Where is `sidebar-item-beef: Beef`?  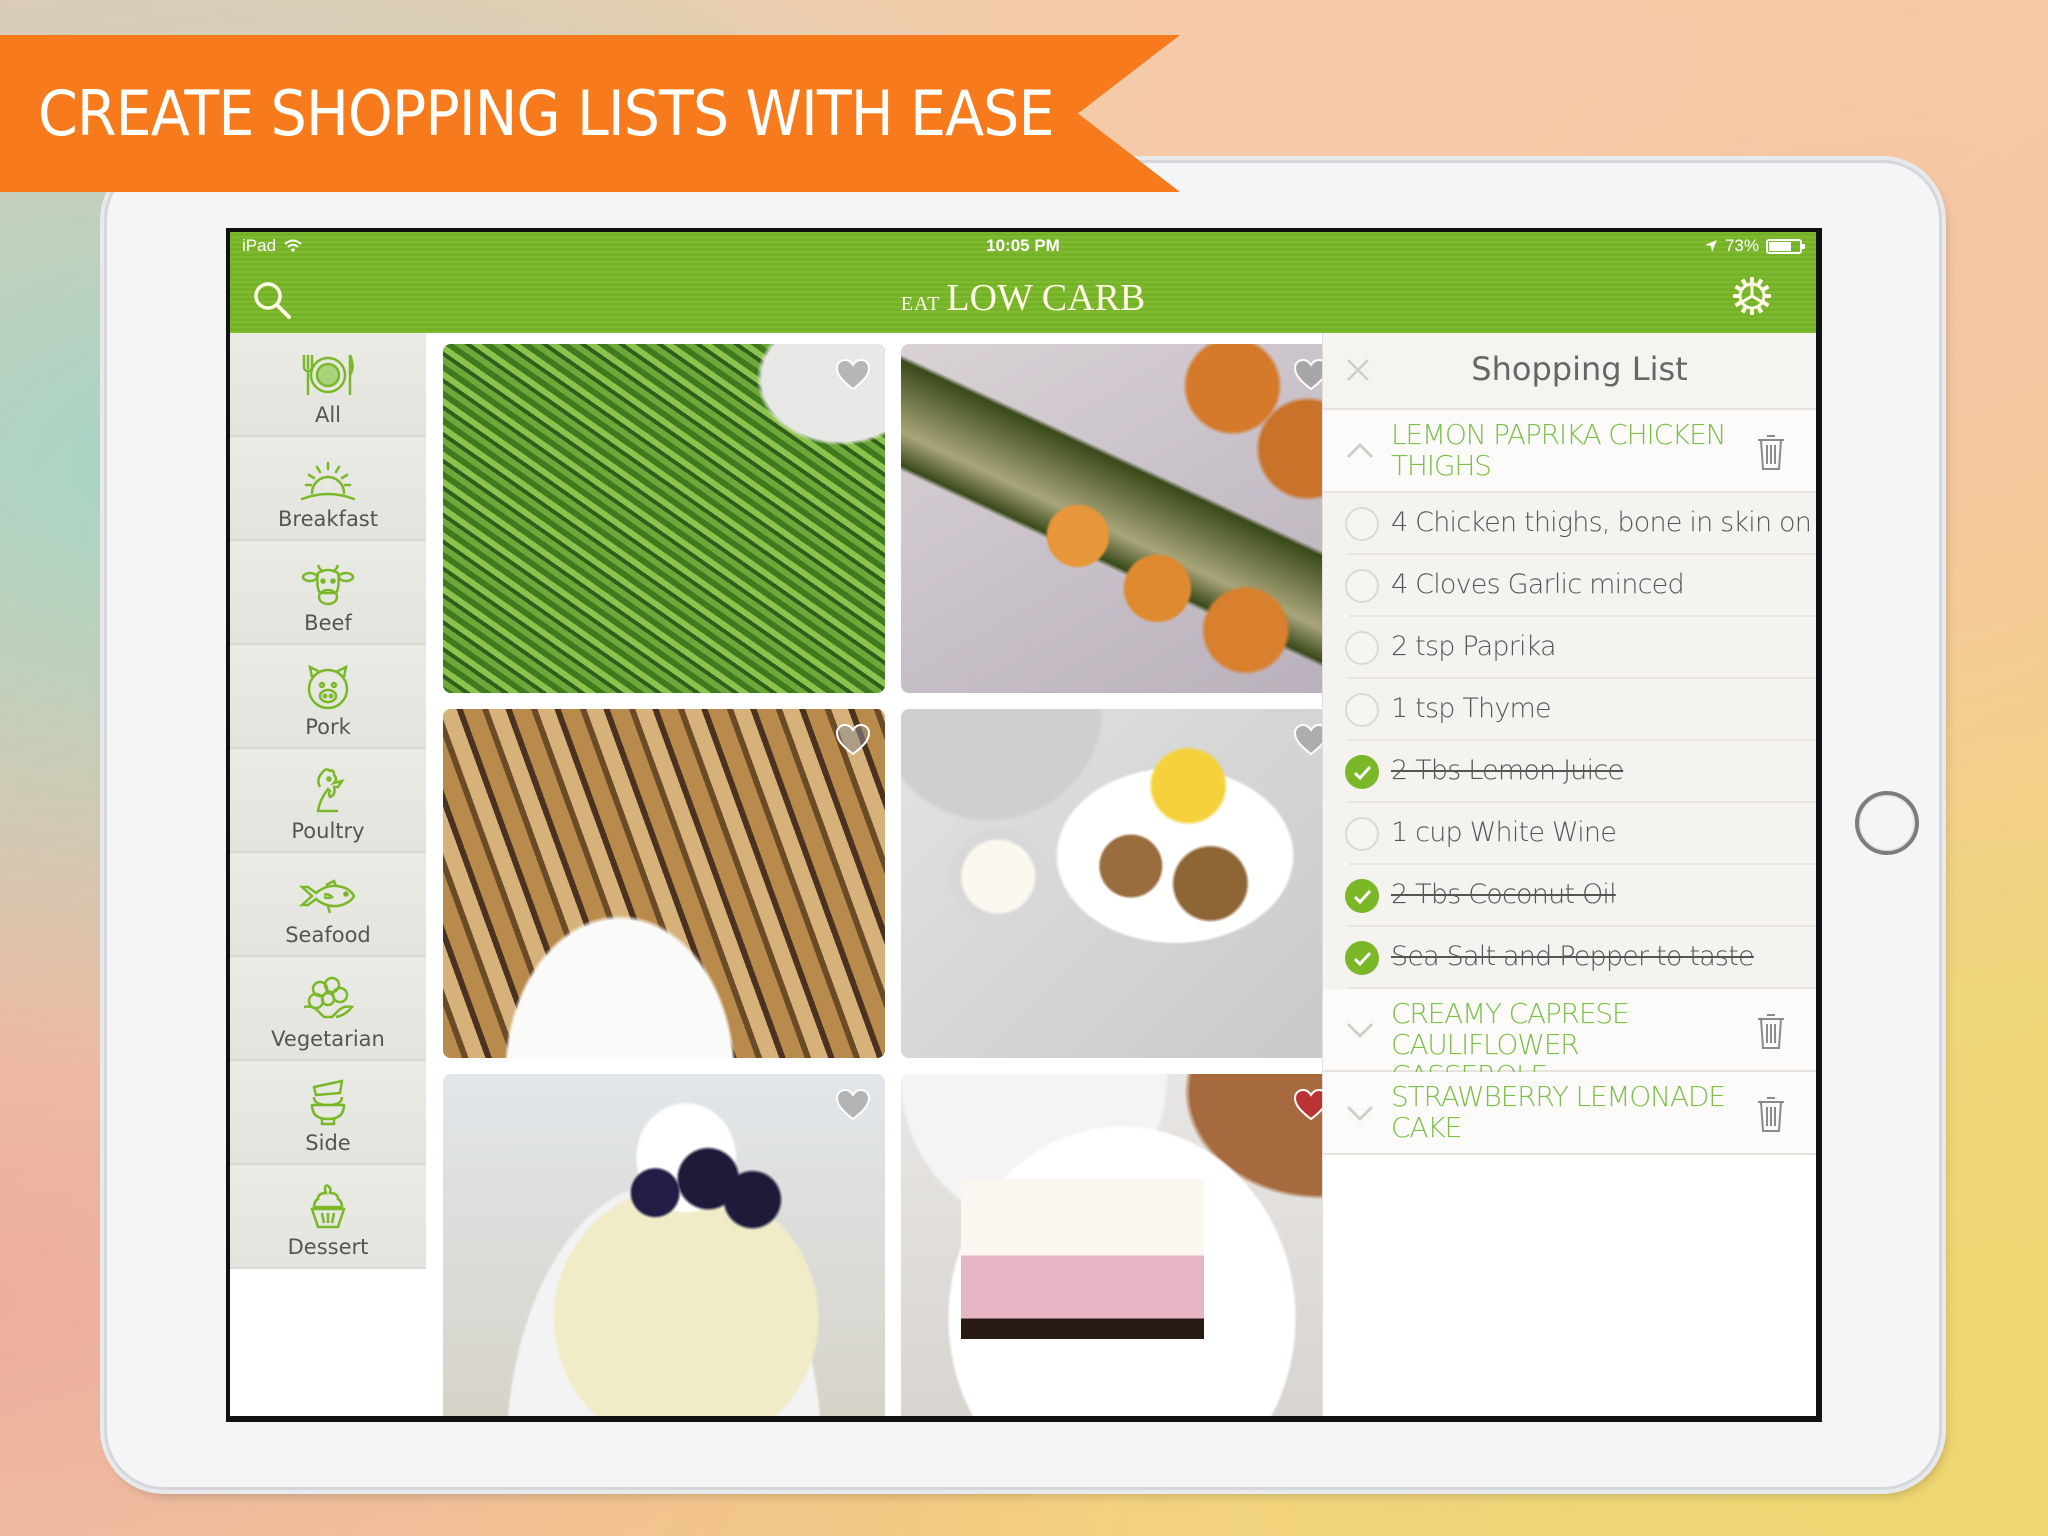
sidebar-item-beef: Beef is located at coordinates (328, 593).